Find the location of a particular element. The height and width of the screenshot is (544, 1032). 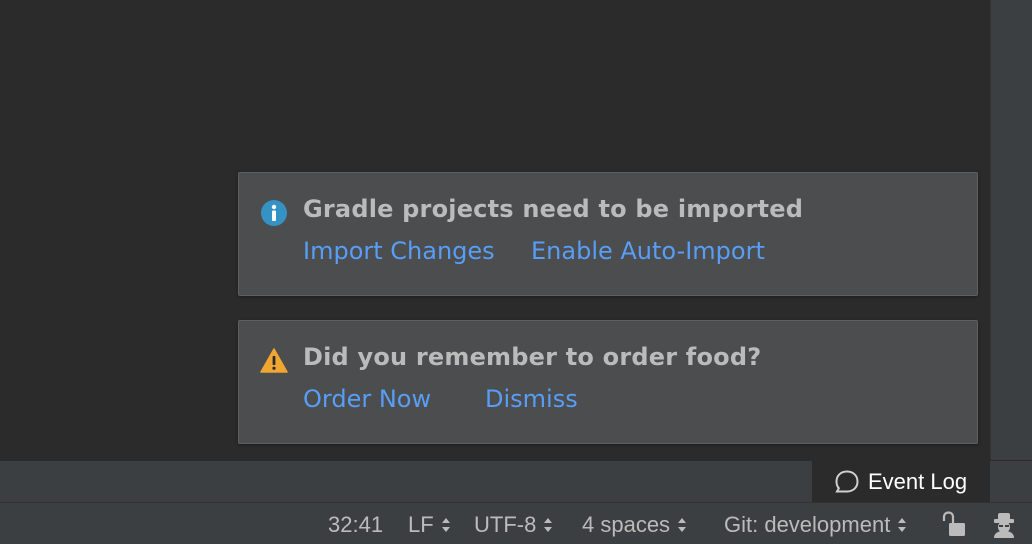

event-log-label: Event Log is located at coordinates (918, 481).